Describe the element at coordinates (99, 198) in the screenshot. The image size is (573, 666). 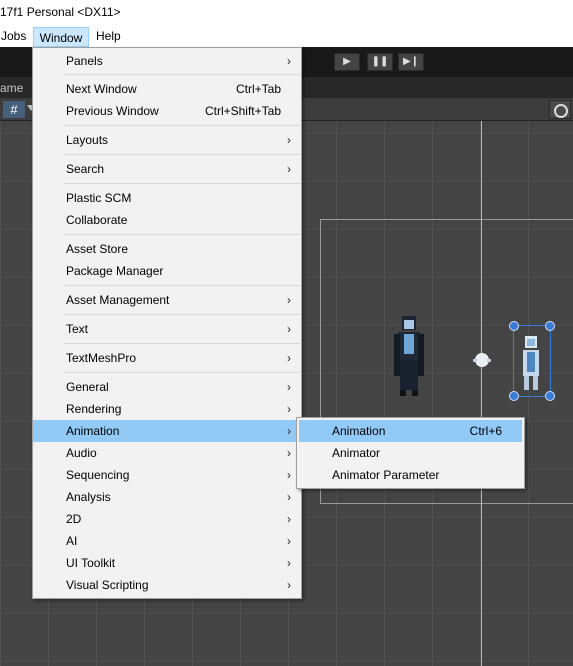
I see `menu-item-label: Plastic SCM` at that location.